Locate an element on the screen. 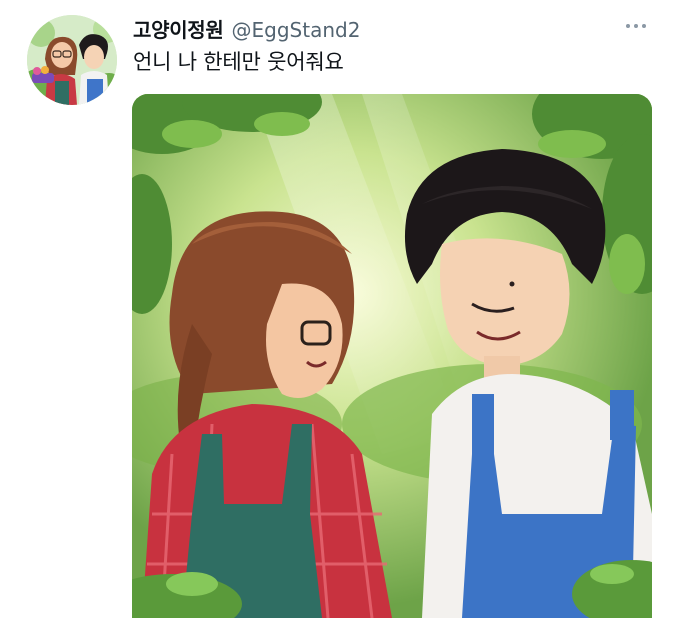 This screenshot has width=680, height=618. user-handle: @EggStand2 is located at coordinates (296, 30).